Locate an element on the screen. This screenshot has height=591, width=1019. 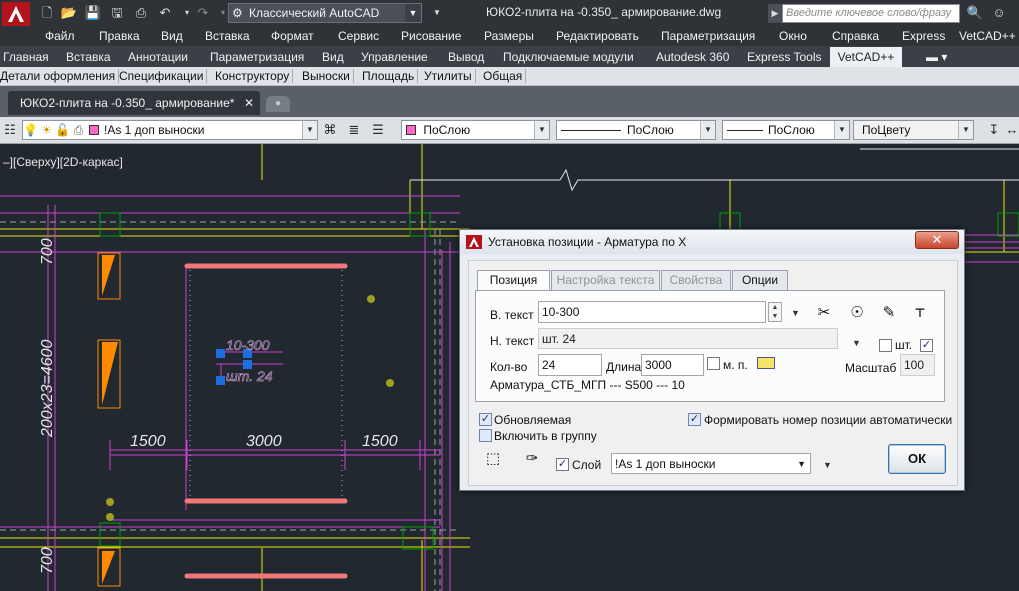
menu-express: Express is located at coordinates (923, 36).